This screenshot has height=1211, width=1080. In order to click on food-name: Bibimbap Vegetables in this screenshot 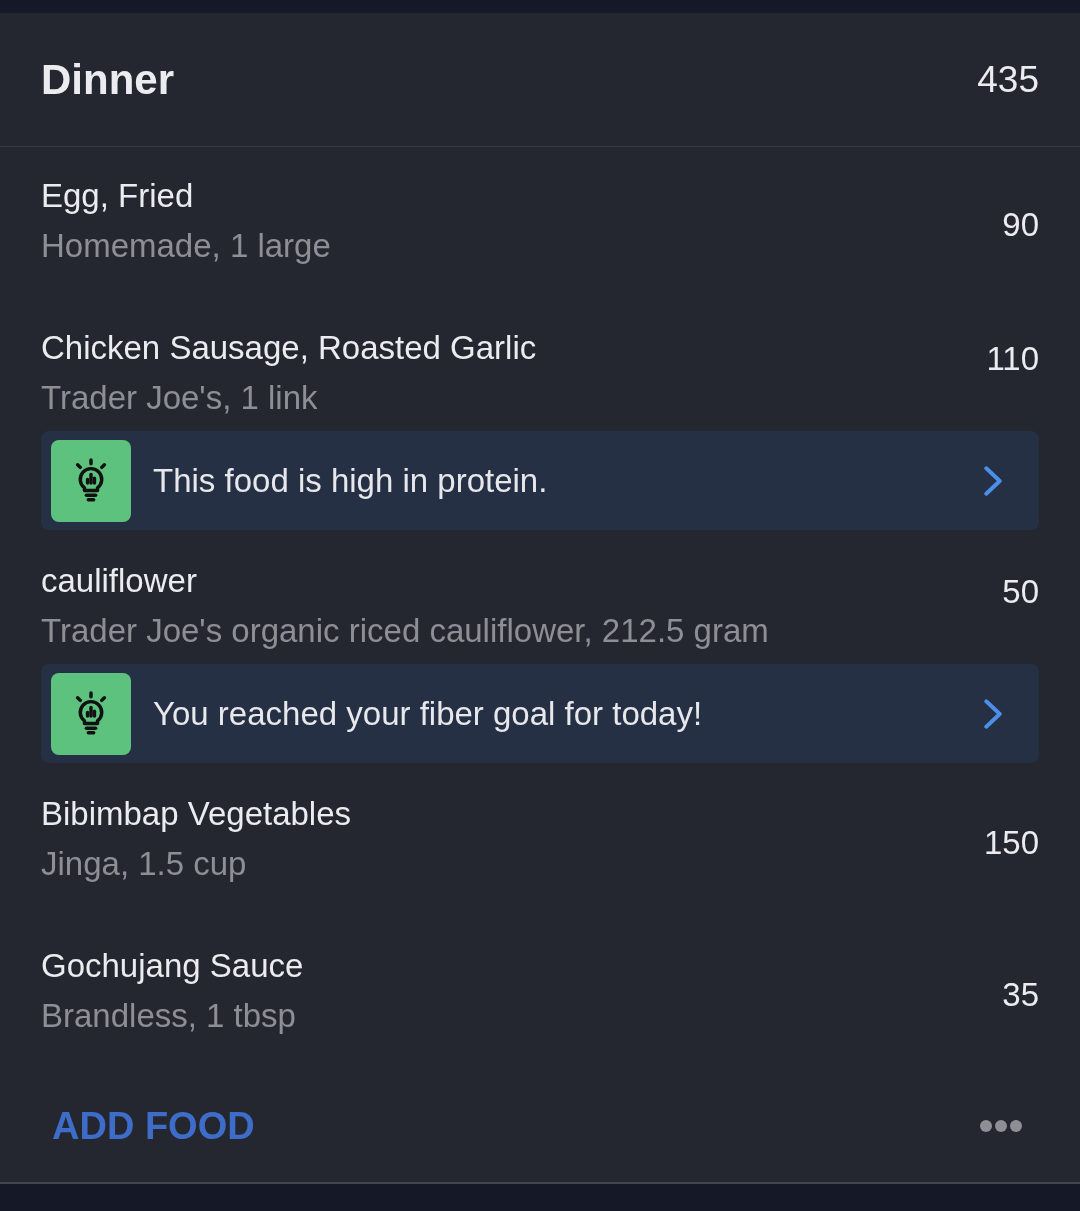, I will do `click(196, 814)`.